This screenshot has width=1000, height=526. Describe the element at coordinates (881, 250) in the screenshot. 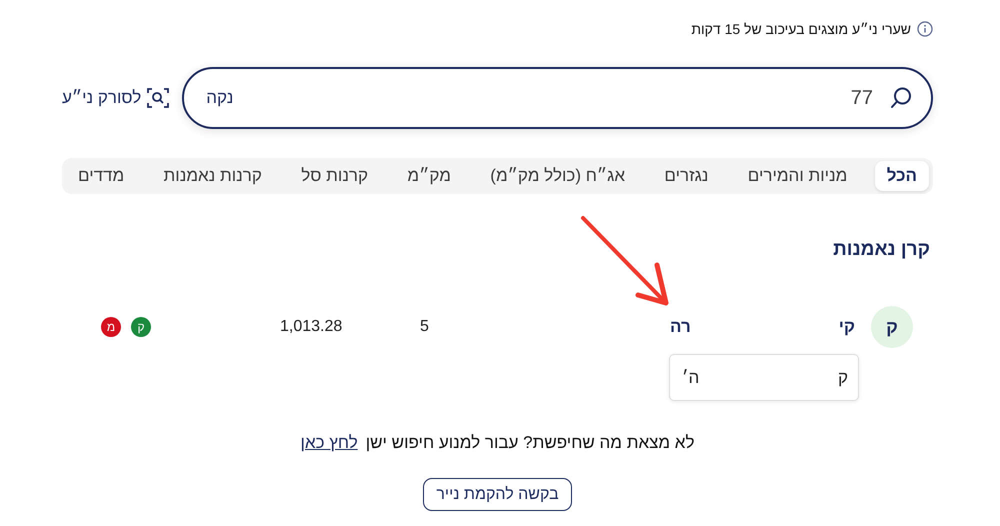

I see `section-title: קרן נאמנות` at that location.